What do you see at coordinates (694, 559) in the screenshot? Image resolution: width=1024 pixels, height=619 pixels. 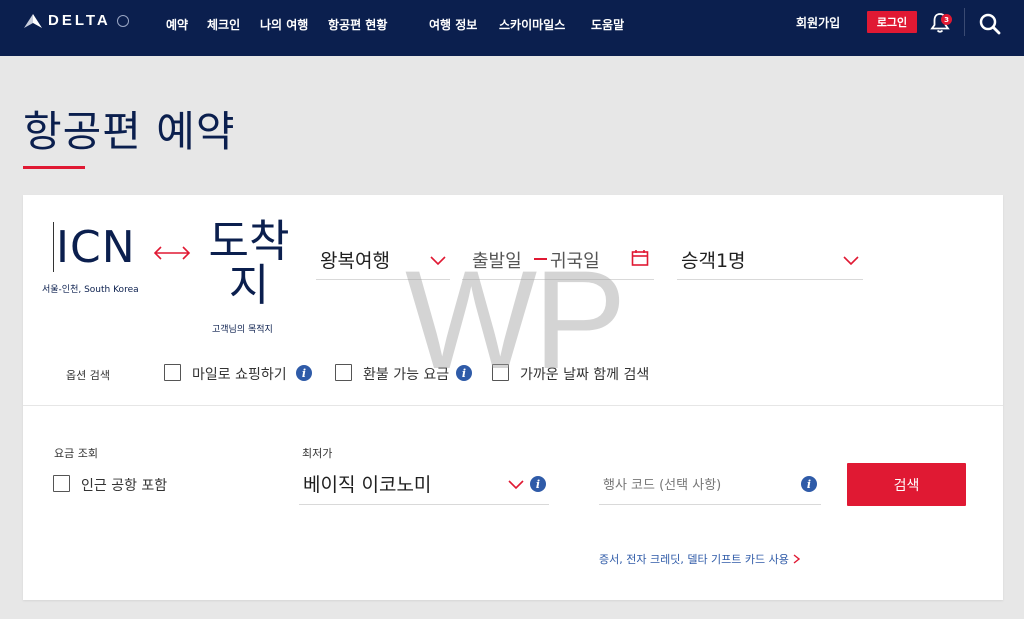 I see `voucher-link-text: 증서, 전자 크레딧, 델타 기프트 카드 사용` at bounding box center [694, 559].